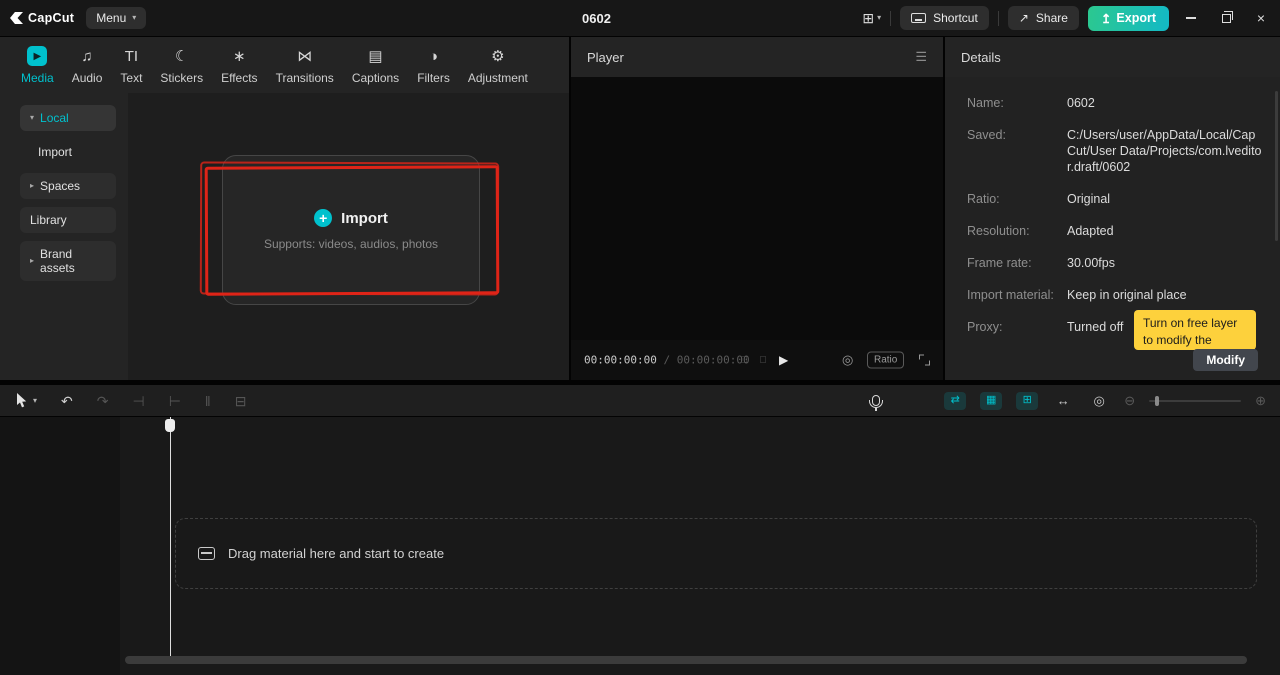 The height and width of the screenshot is (675, 1280). Describe the element at coordinates (1027, 400) in the screenshot. I see `link-toggle-button: ⊞` at that location.